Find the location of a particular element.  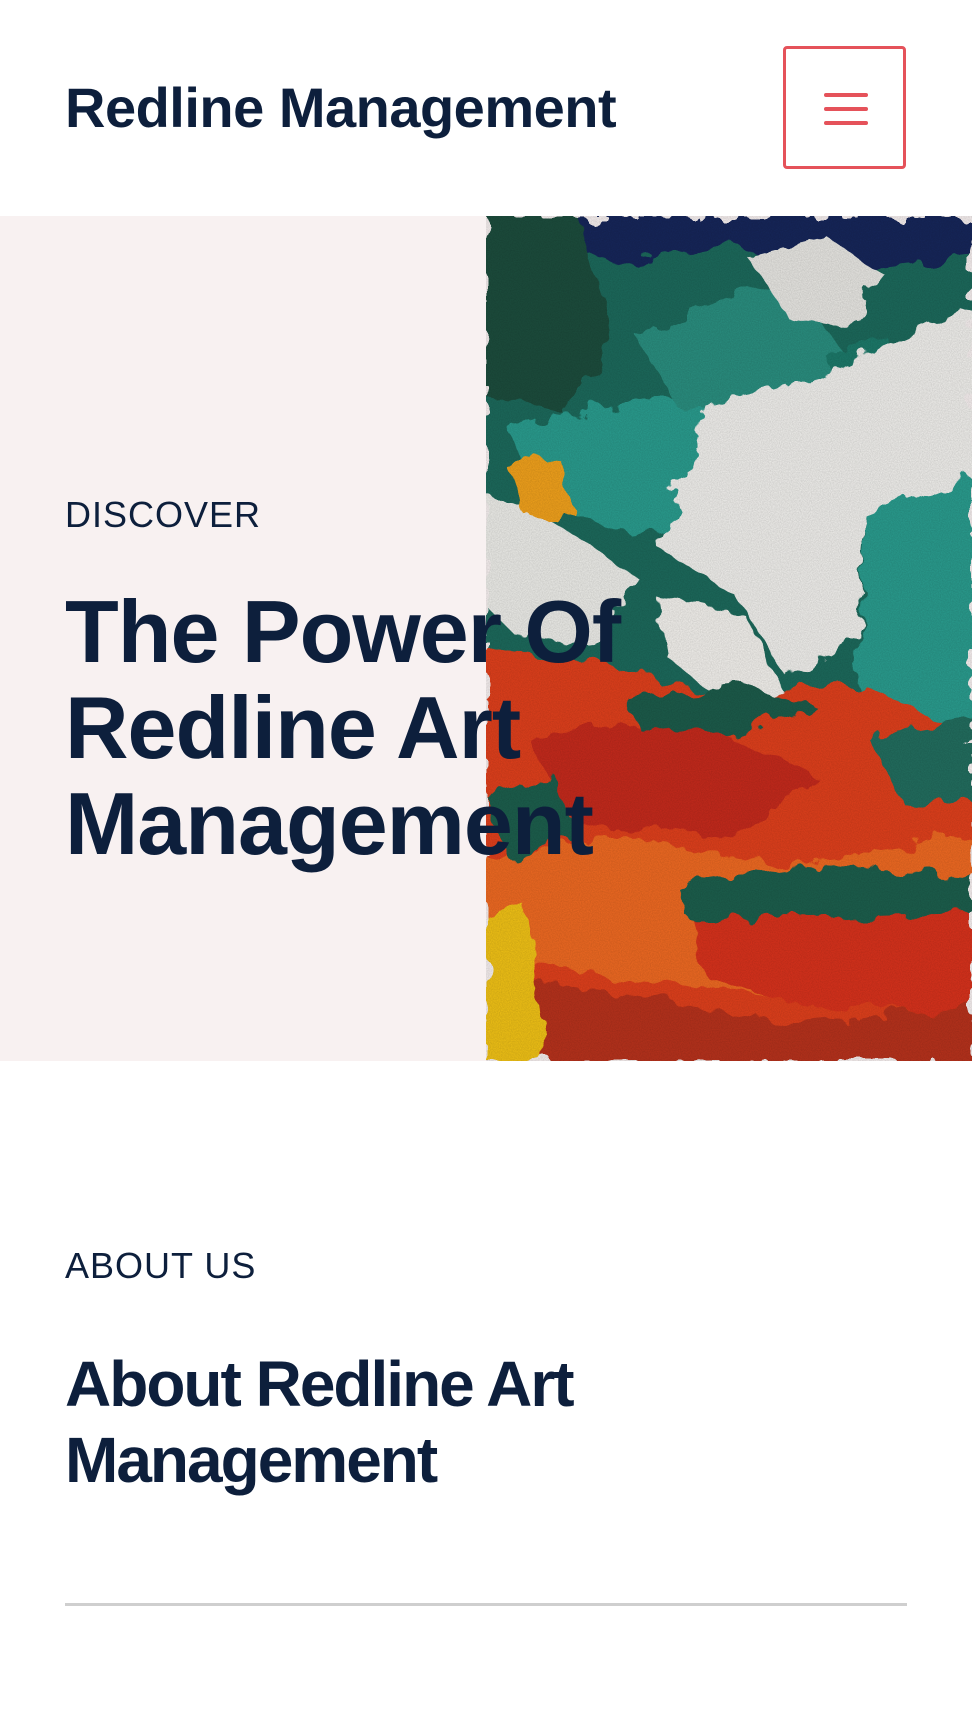

hamburger-menu-icon is located at coordinates (846, 109).